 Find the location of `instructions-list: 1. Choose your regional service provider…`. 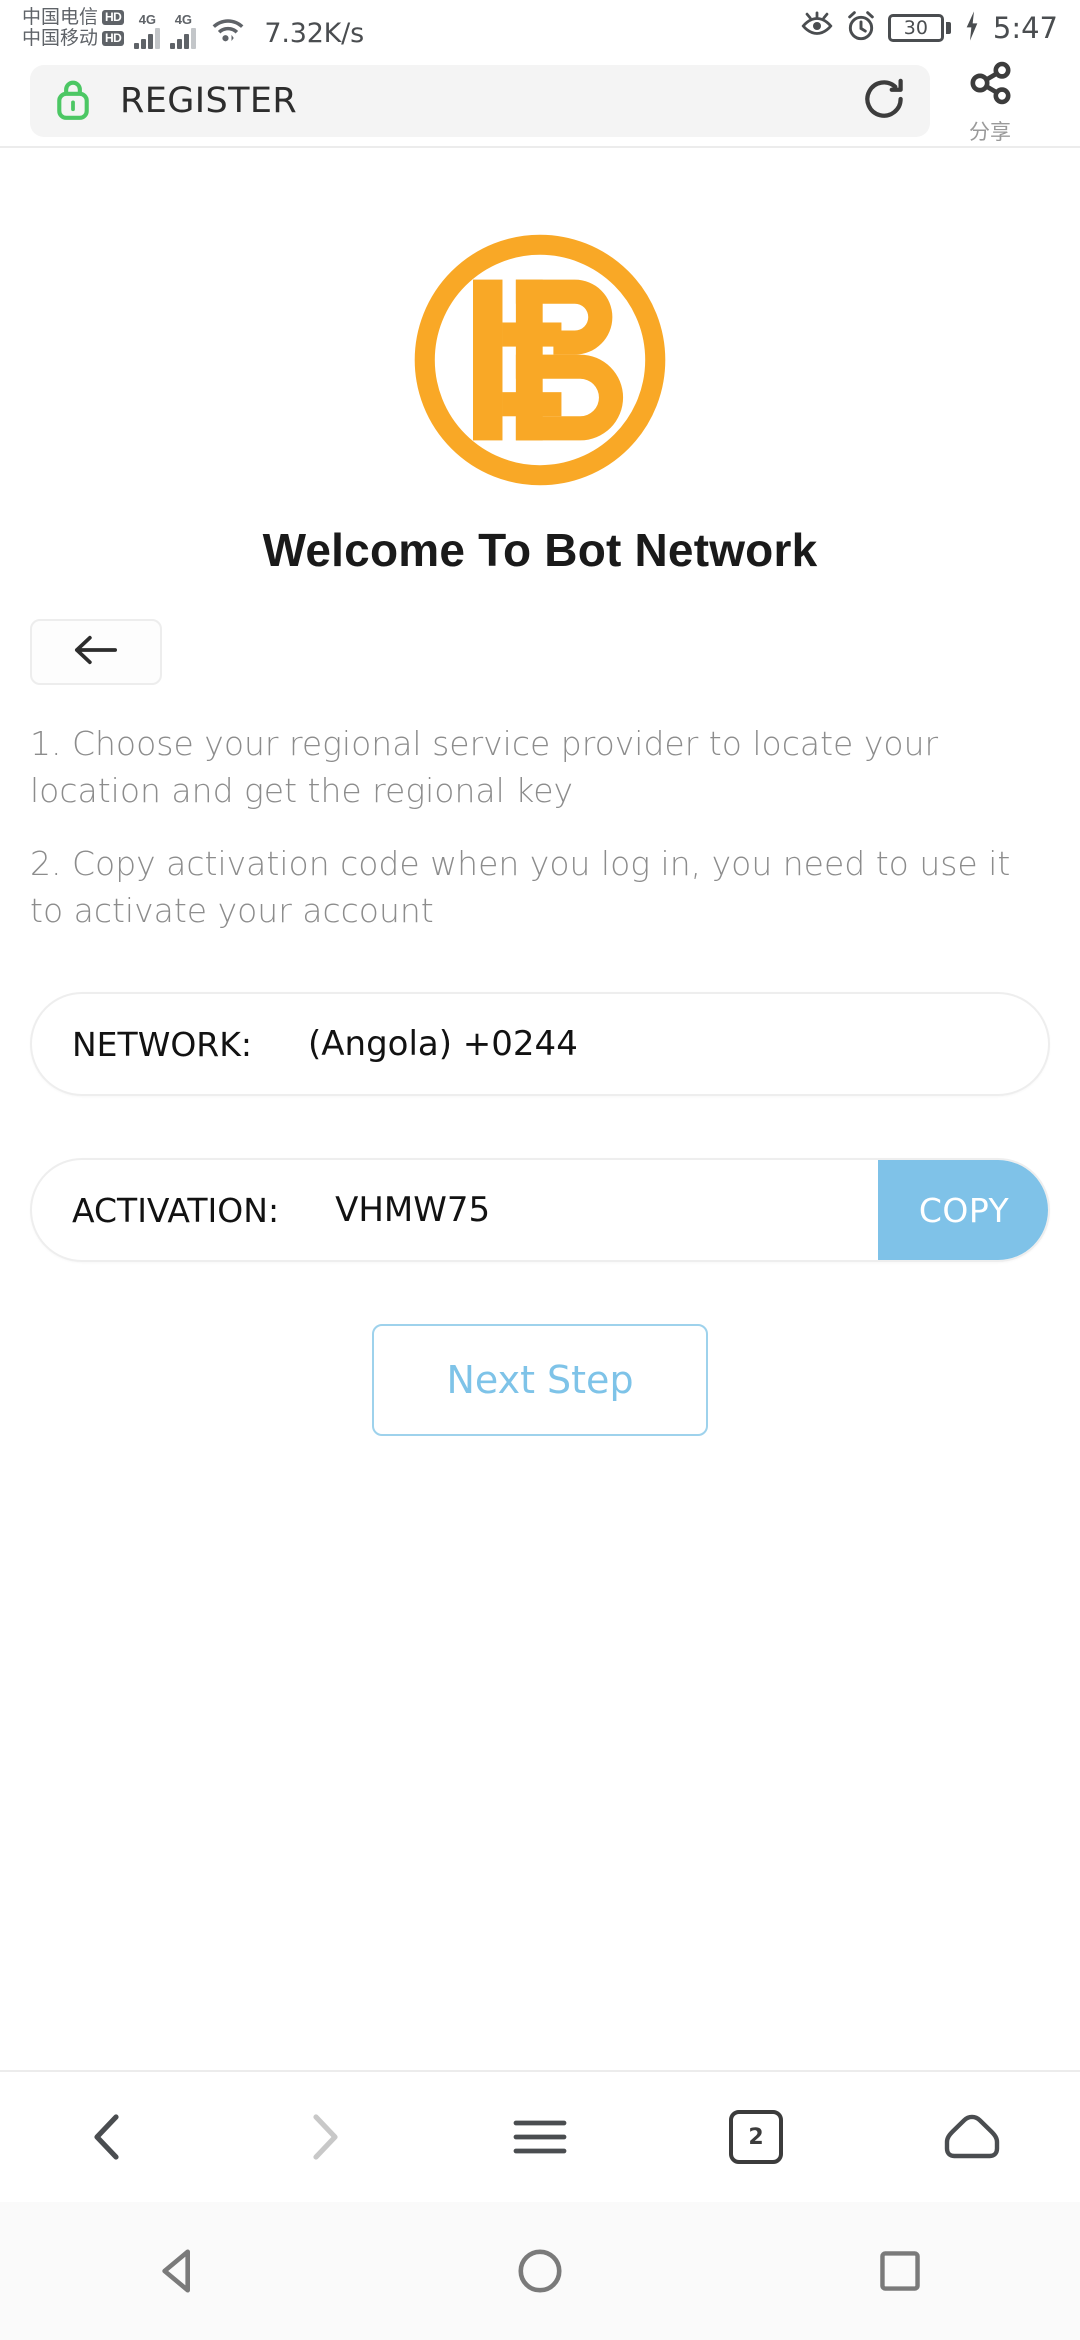

instructions-list: 1. Choose your regional service provider… is located at coordinates (540, 827).